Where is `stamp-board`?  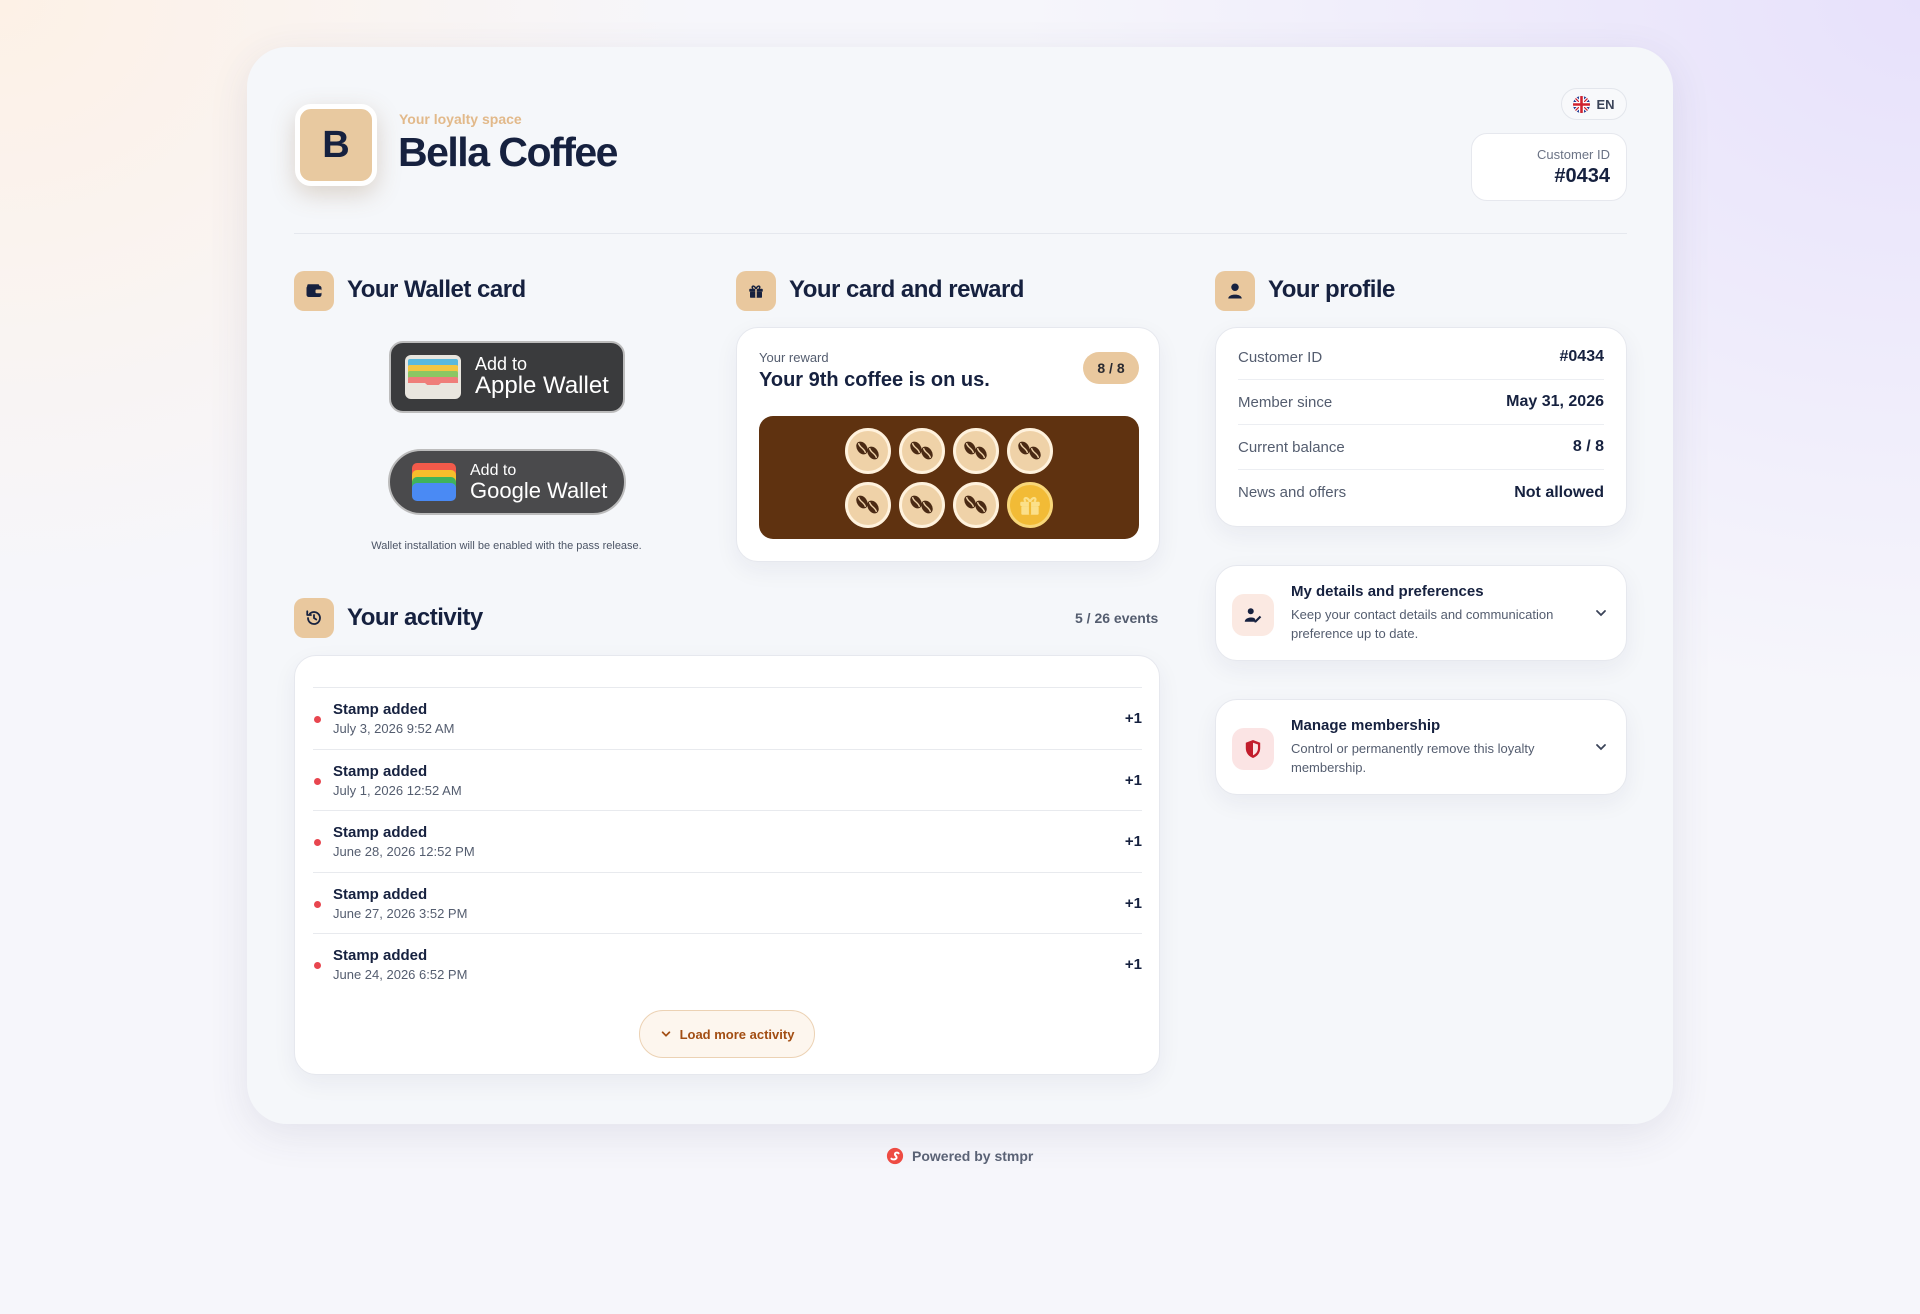 stamp-board is located at coordinates (949, 477).